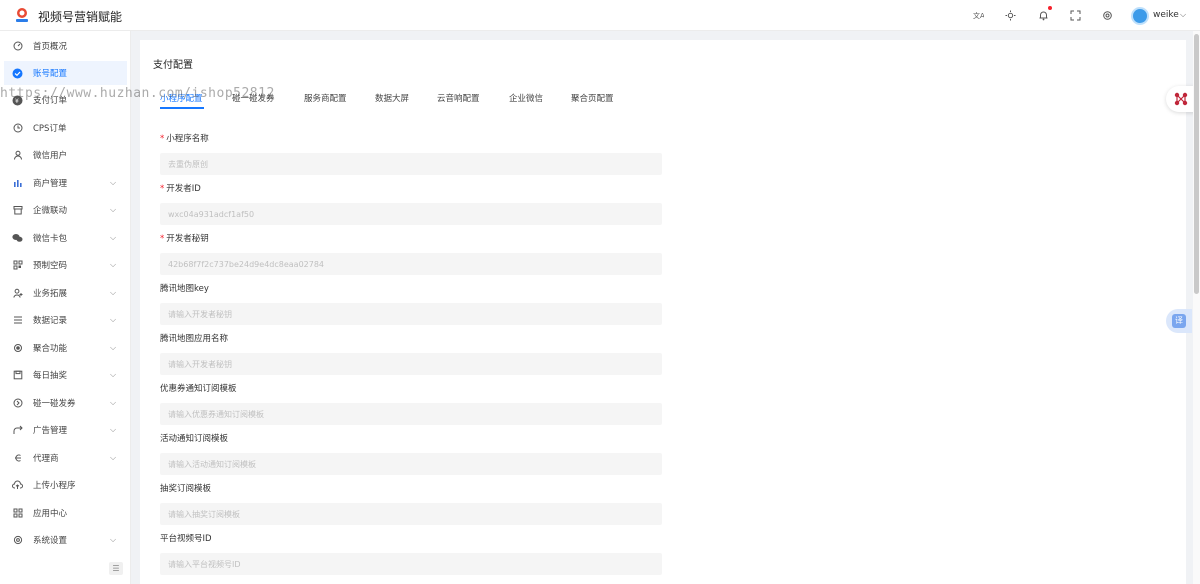  What do you see at coordinates (17, 540) in the screenshot?
I see `gear-icon` at bounding box center [17, 540].